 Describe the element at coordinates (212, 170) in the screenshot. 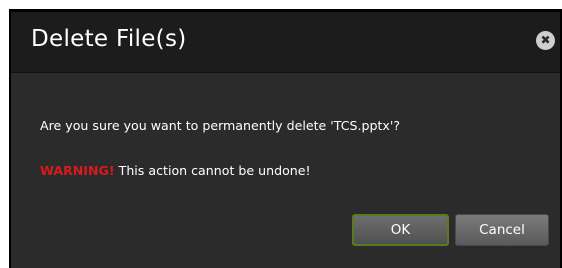

I see `warning-text: This action cannot be undone!` at that location.